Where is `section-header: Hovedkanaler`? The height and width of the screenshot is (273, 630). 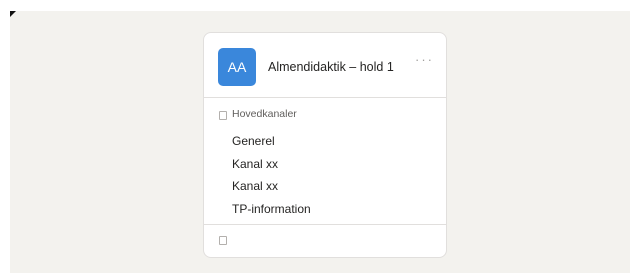 section-header: Hovedkanaler is located at coordinates (325, 115).